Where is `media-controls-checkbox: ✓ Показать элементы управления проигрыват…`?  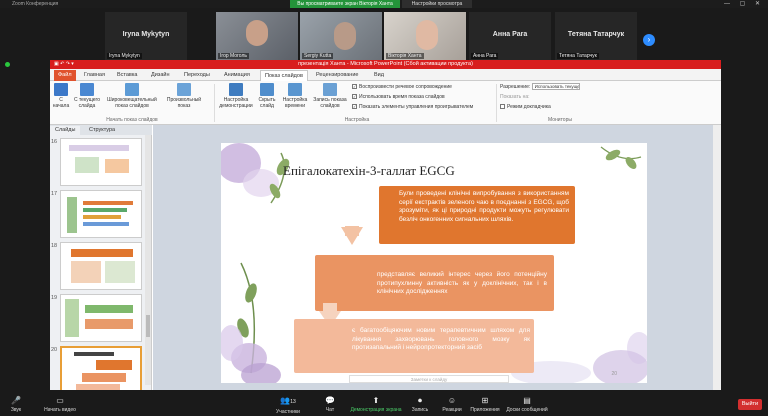 media-controls-checkbox: ✓ Показать элементы управления проигрыват… is located at coordinates (412, 107).